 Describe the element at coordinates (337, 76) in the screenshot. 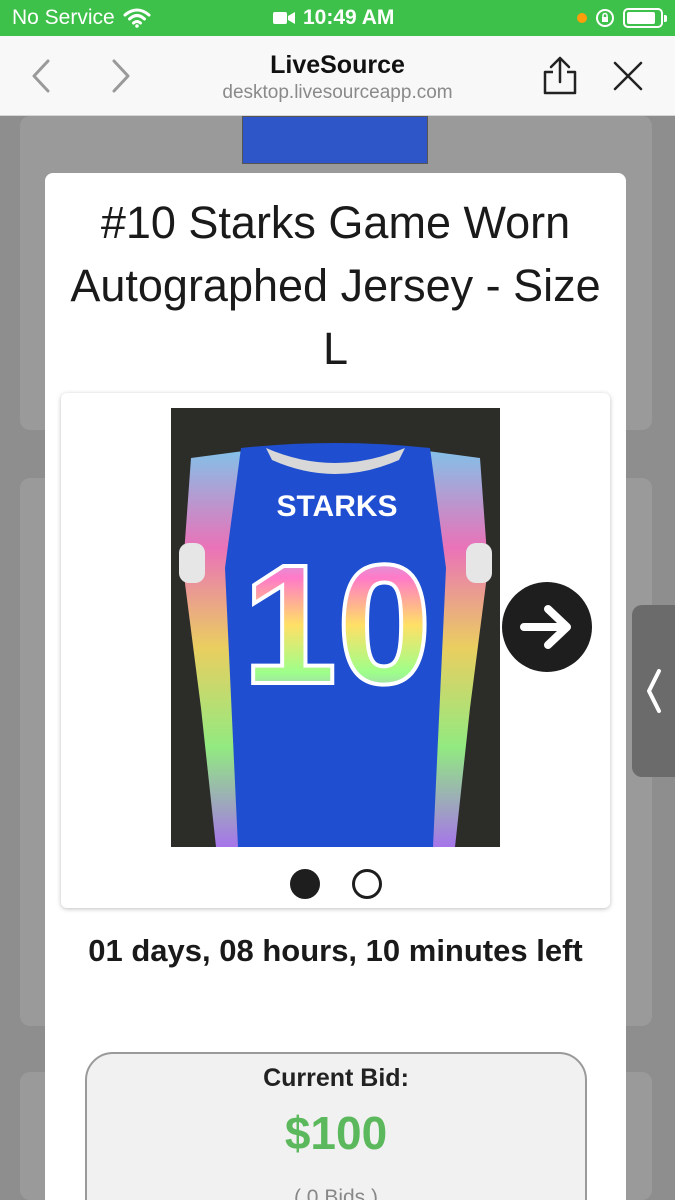

I see `browser-nav-bar: LiveSource desktop.livesourceapp.com` at that location.